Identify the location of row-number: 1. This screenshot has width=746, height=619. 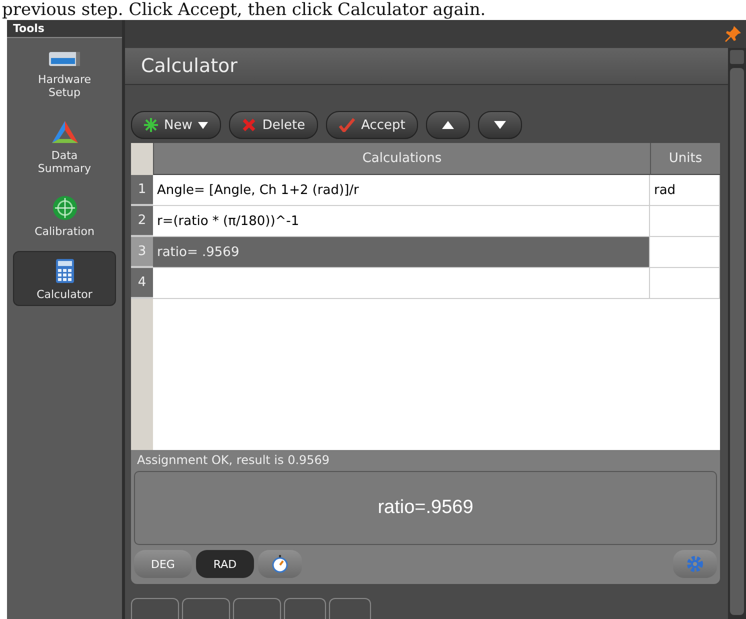
(142, 190).